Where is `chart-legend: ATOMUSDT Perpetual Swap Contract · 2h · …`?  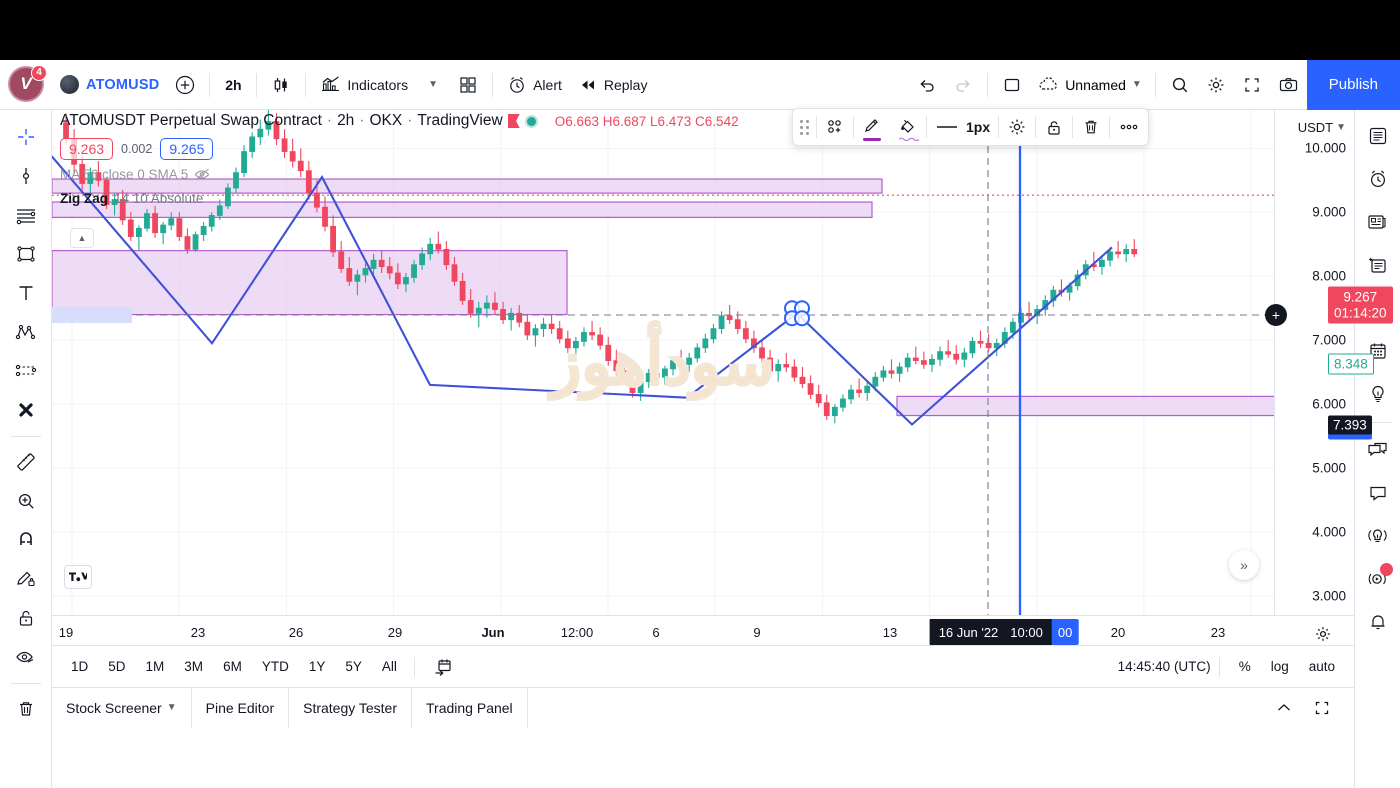 chart-legend: ATOMUSDT Perpetual Swap Contract · 2h · … is located at coordinates (399, 159).